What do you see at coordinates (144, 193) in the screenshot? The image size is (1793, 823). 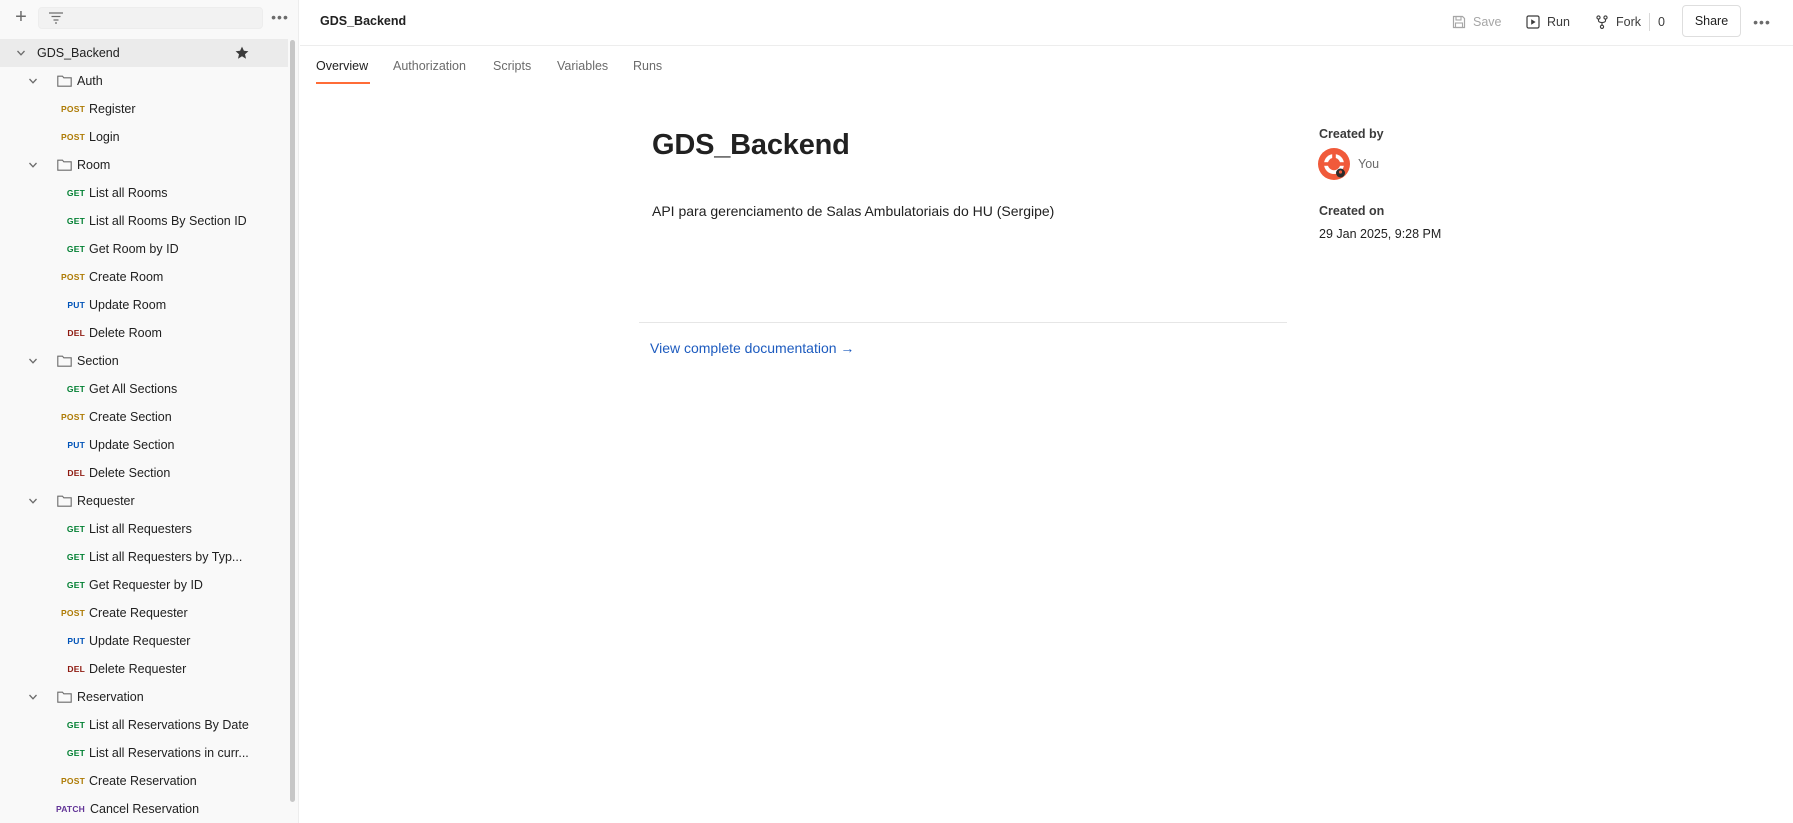 I see `request-item: GET List all Rooms` at bounding box center [144, 193].